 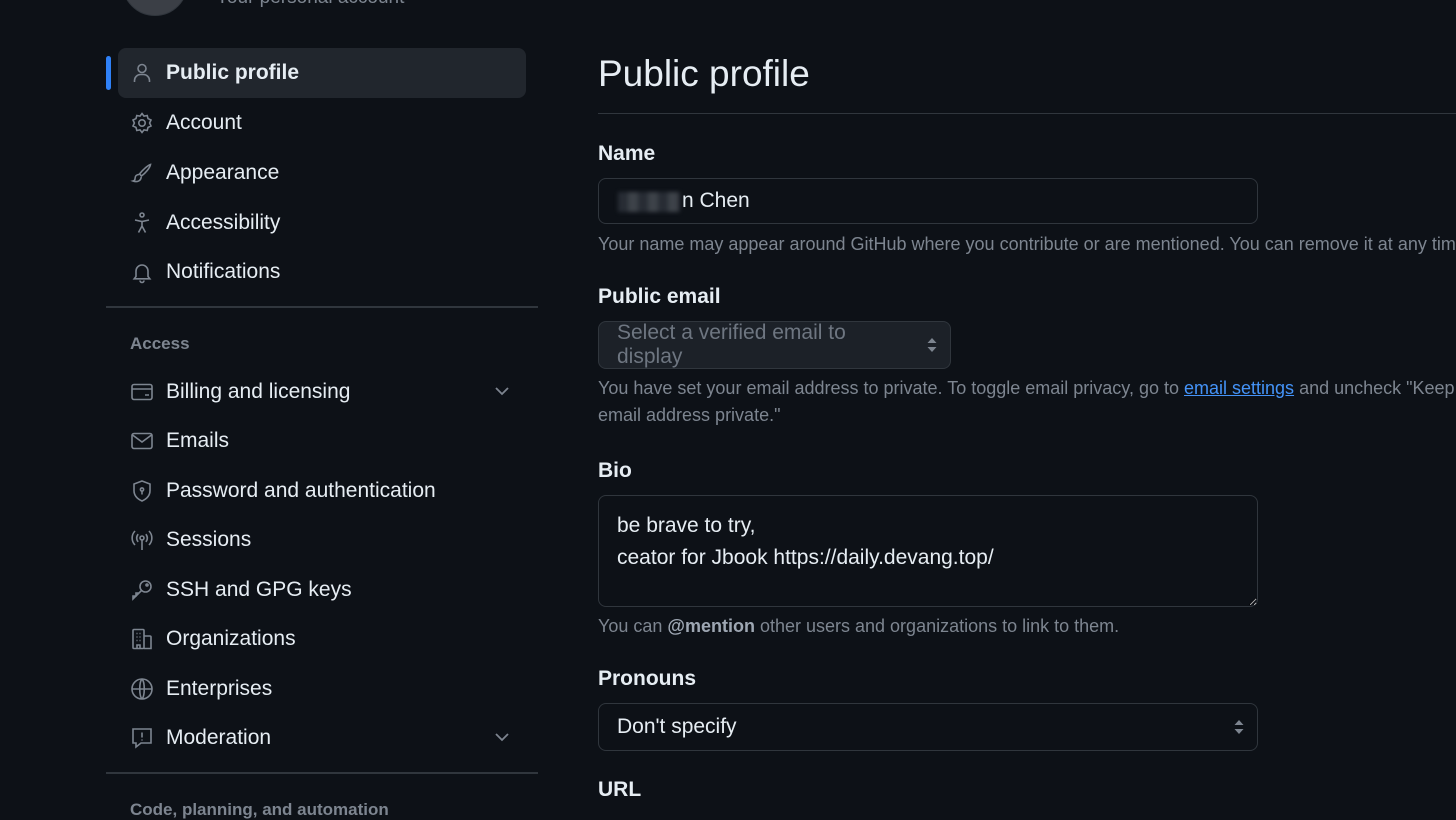 I want to click on sidebar-item-label: Notifications, so click(x=223, y=271).